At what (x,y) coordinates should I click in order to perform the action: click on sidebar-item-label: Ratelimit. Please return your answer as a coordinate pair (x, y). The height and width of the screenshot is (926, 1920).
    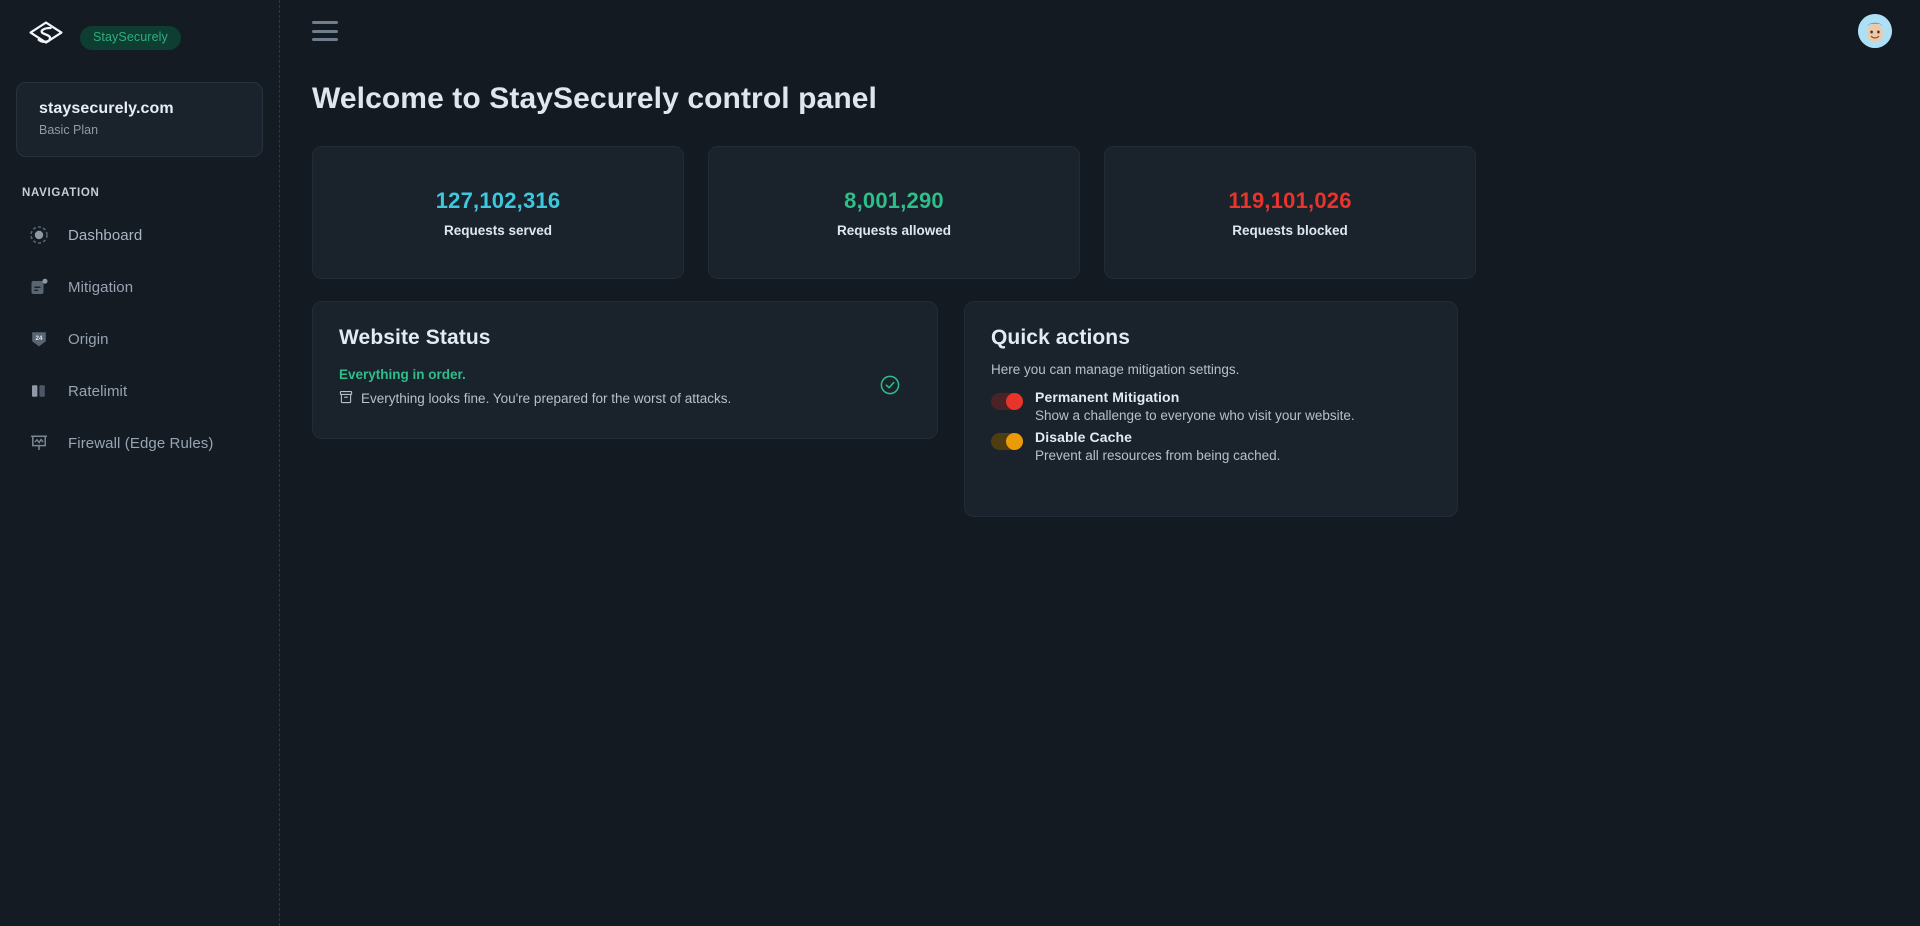
    Looking at the image, I should click on (98, 391).